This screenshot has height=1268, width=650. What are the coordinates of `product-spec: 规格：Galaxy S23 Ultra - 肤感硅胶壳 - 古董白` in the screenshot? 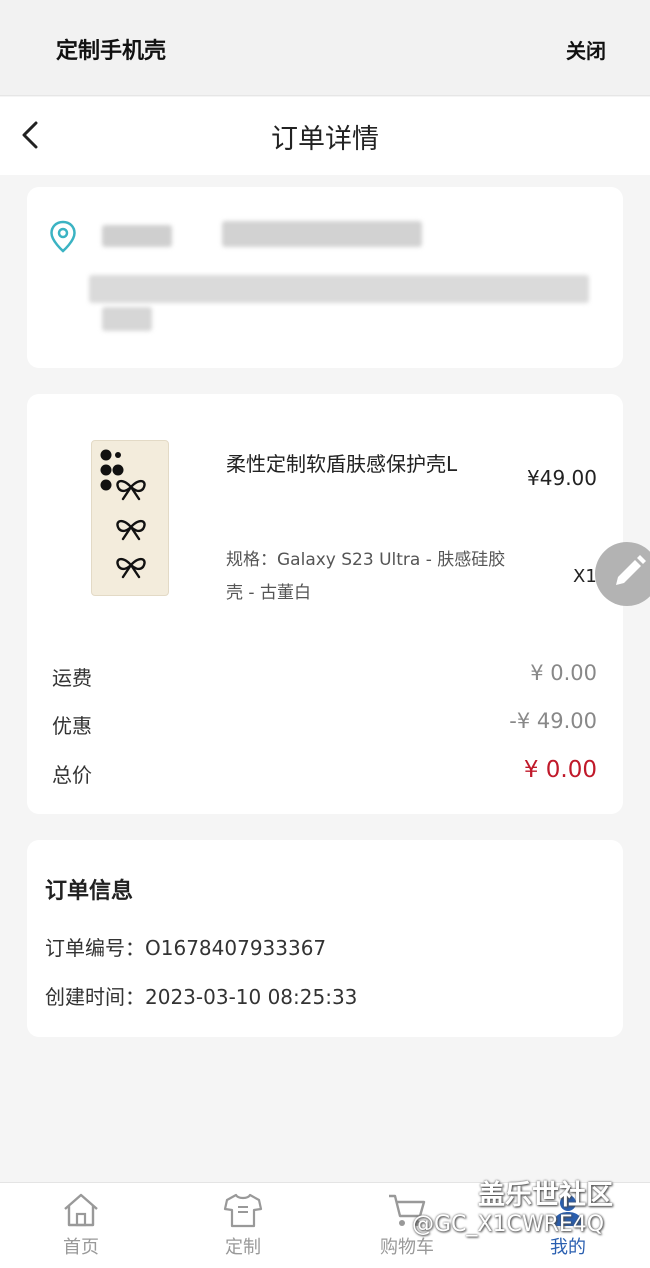 It's located at (366, 576).